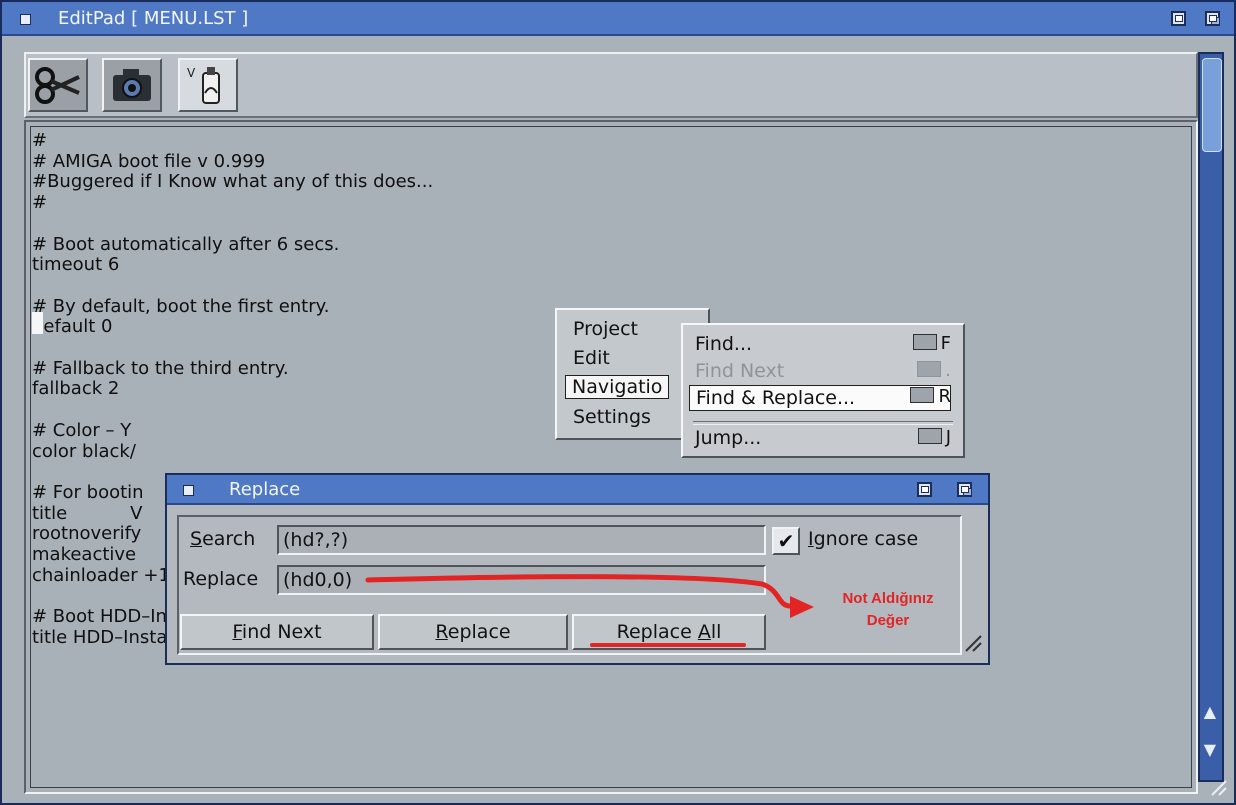 This screenshot has height=805, width=1236. Describe the element at coordinates (1210, 711) in the screenshot. I see `scroll-up-arrow-icon: ▲` at that location.